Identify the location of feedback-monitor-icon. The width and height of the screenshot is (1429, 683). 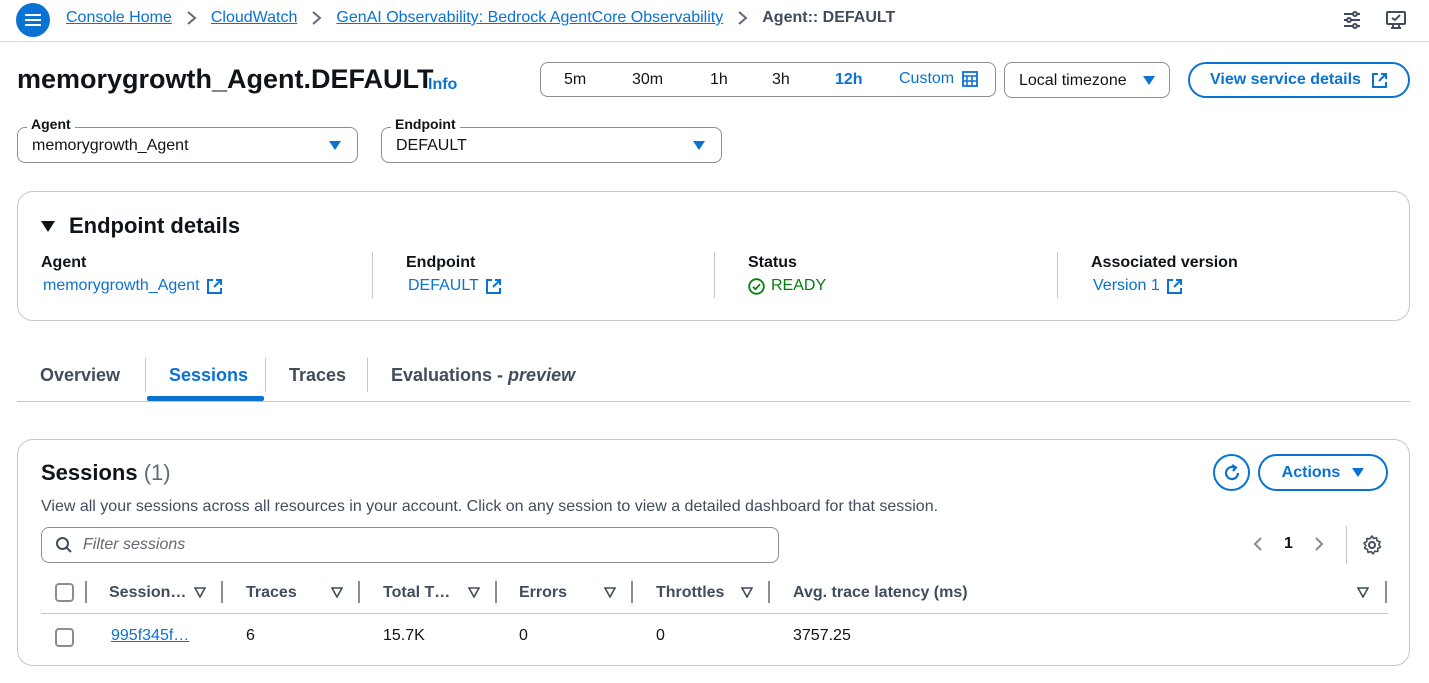
(1396, 20).